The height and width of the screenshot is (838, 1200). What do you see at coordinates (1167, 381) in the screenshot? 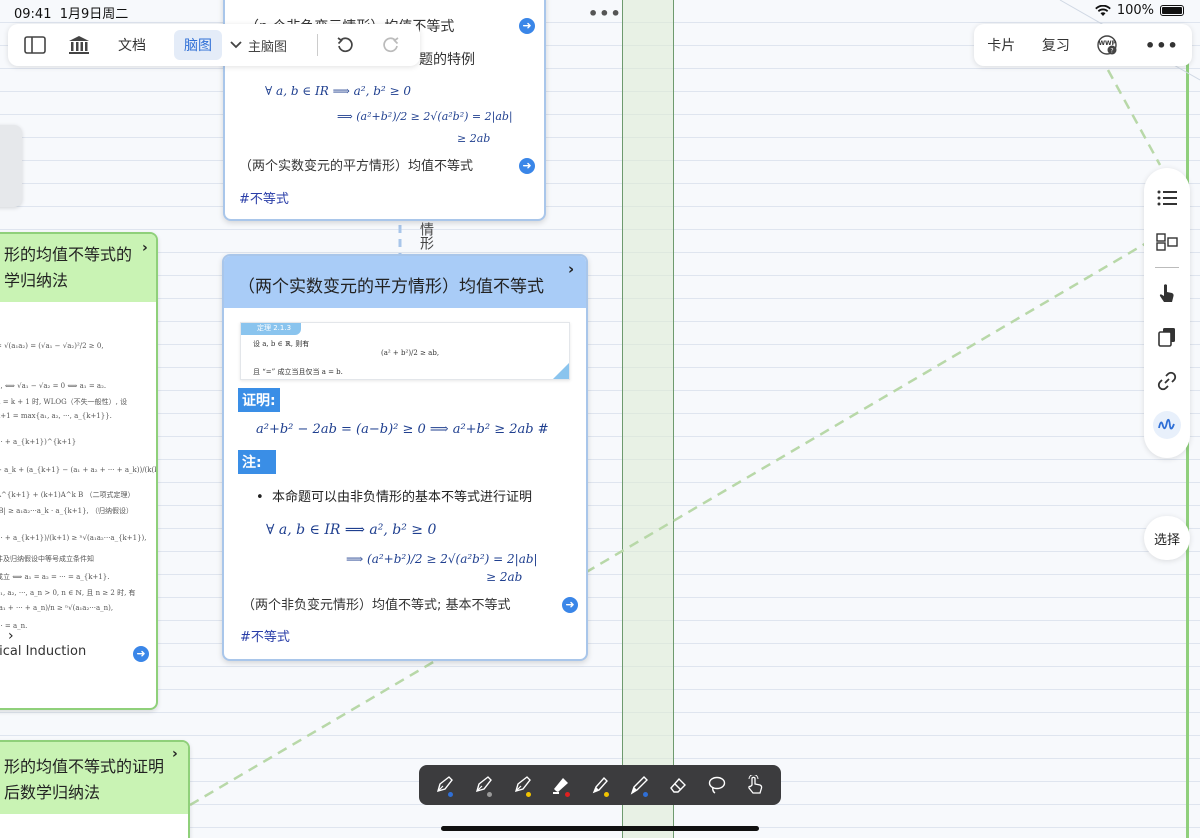
I see `link-icon` at bounding box center [1167, 381].